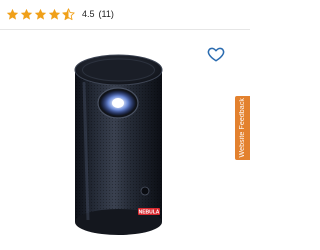 The image size is (320, 250). I want to click on website-feedback-tab: Website Feedback, so click(242, 128).